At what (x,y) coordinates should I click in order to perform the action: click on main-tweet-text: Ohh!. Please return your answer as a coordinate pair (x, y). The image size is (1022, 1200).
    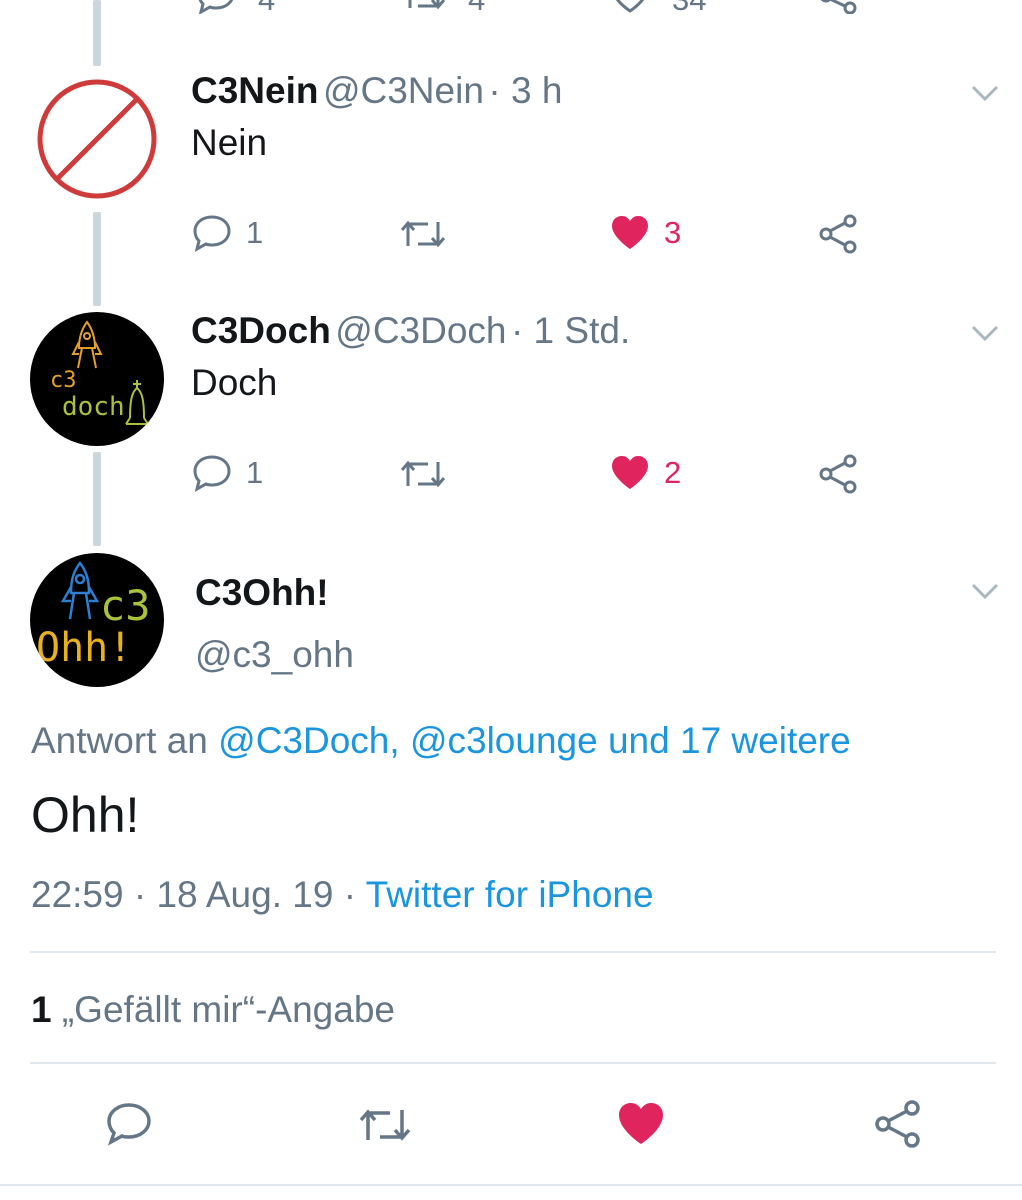
    Looking at the image, I should click on (85, 815).